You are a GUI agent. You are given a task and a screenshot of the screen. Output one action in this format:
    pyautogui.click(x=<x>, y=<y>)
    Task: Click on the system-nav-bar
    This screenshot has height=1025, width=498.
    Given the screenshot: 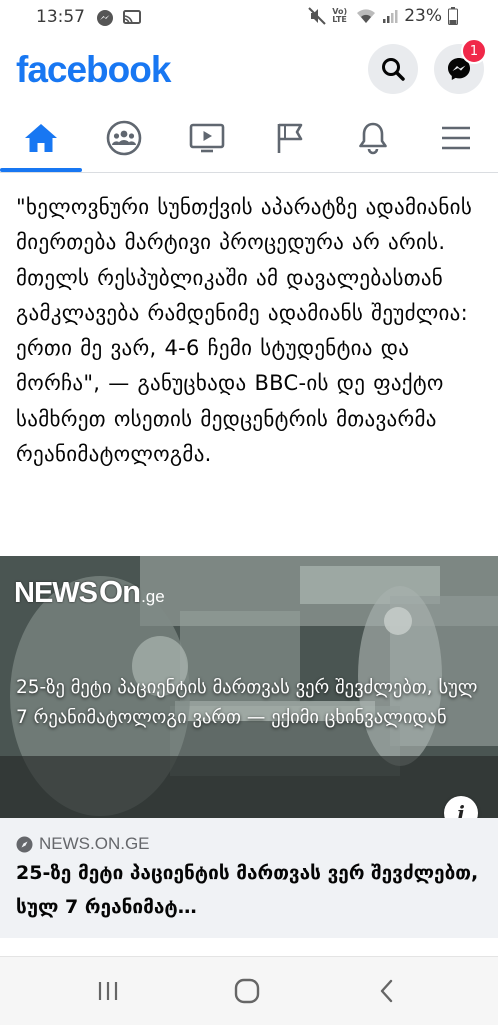 What is the action you would take?
    pyautogui.click(x=249, y=990)
    